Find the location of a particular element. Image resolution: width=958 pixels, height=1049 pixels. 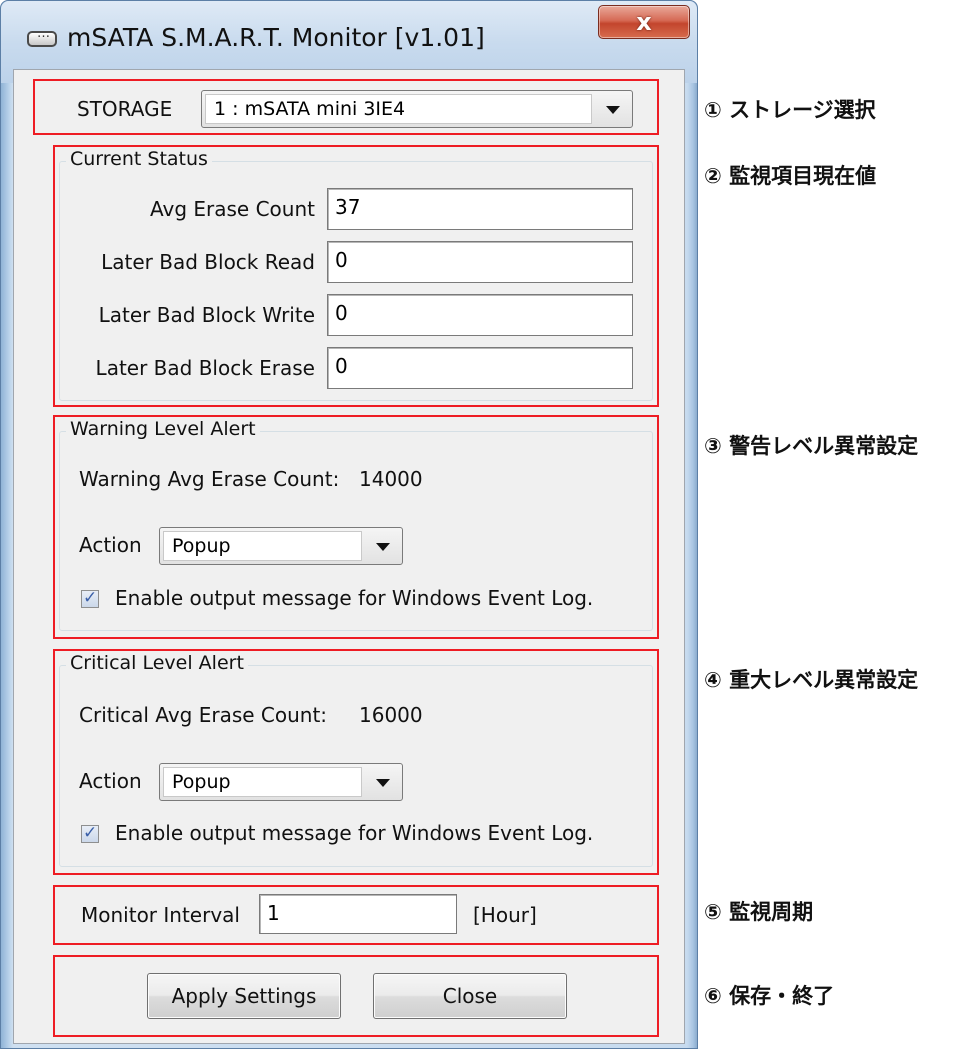

warning-count-label: Warning Avg Erase Count: is located at coordinates (209, 479).